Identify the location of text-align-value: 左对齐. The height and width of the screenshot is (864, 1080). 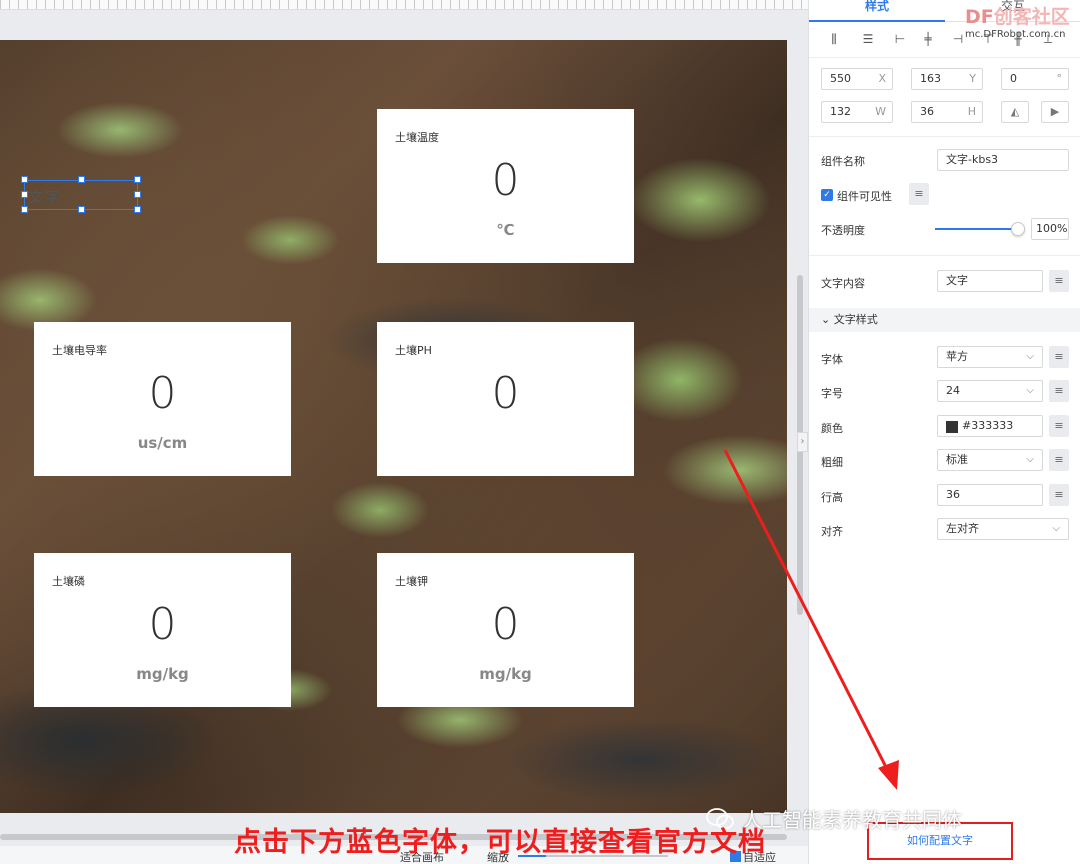
(962, 528).